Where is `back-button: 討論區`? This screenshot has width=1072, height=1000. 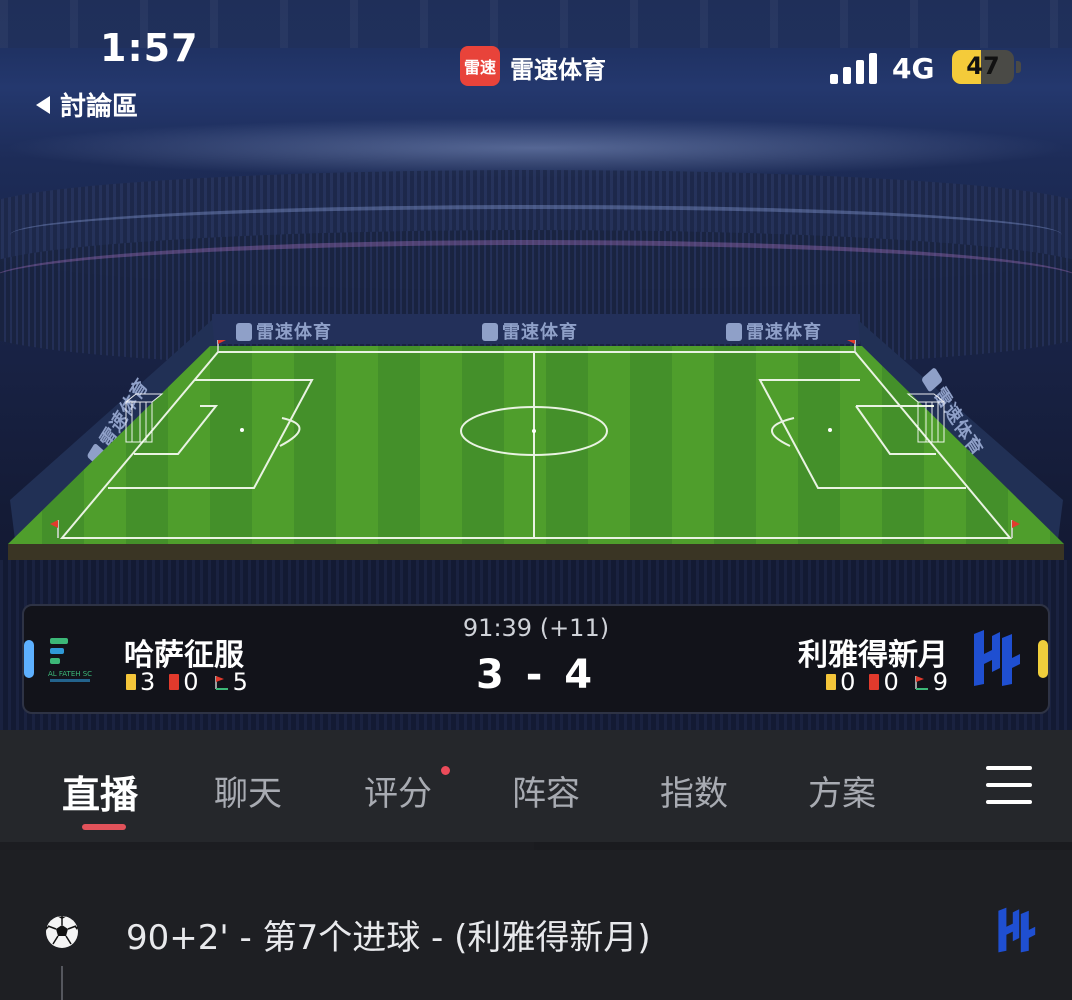 back-button: 討論區 is located at coordinates (87, 104).